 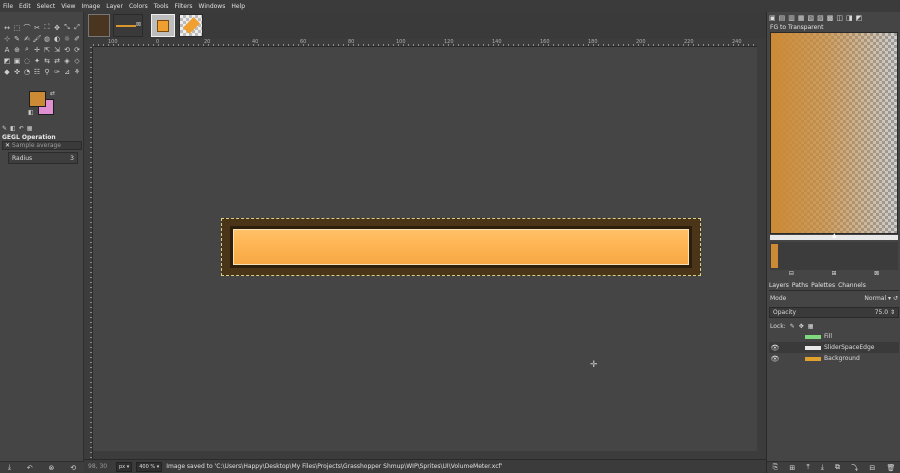 What do you see at coordinates (876, 274) in the screenshot?
I see `gradient-action-icon: ⊠` at bounding box center [876, 274].